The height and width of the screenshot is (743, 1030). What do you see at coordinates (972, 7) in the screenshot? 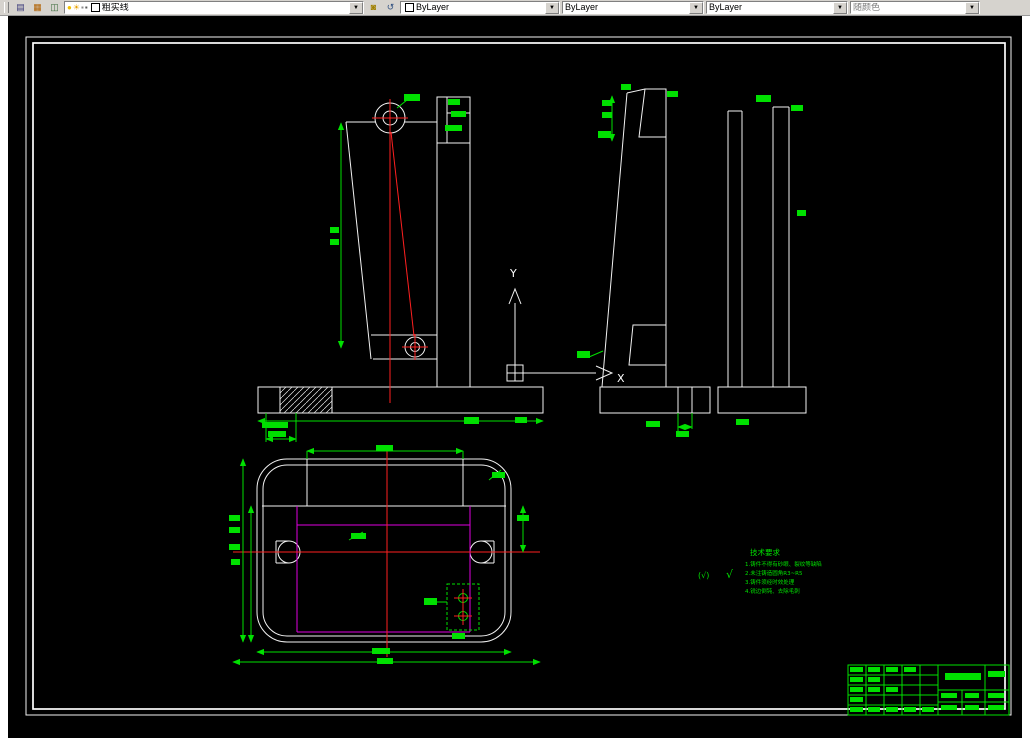
I see `plot-style-combo-dropdown-arrow: ▼` at bounding box center [972, 7].